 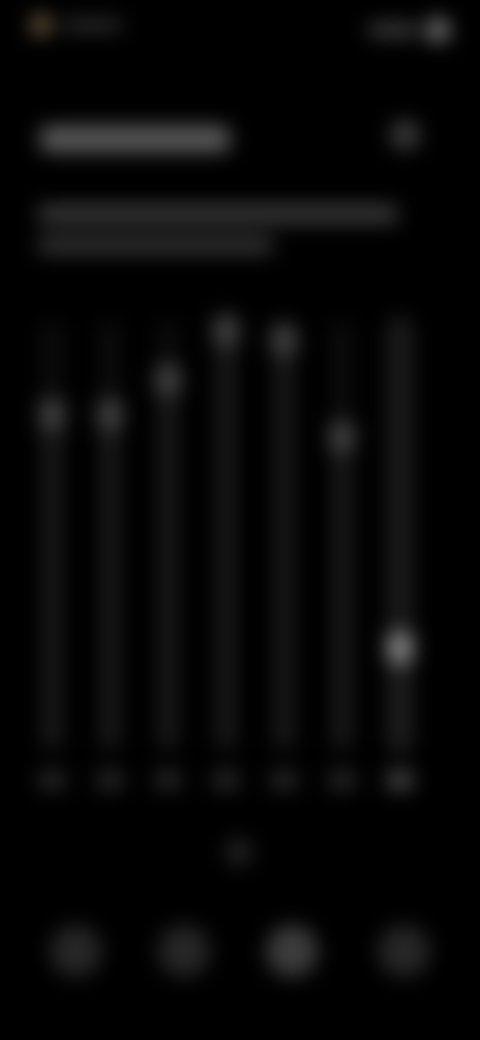 I want to click on battery-icon, so click(x=438, y=30).